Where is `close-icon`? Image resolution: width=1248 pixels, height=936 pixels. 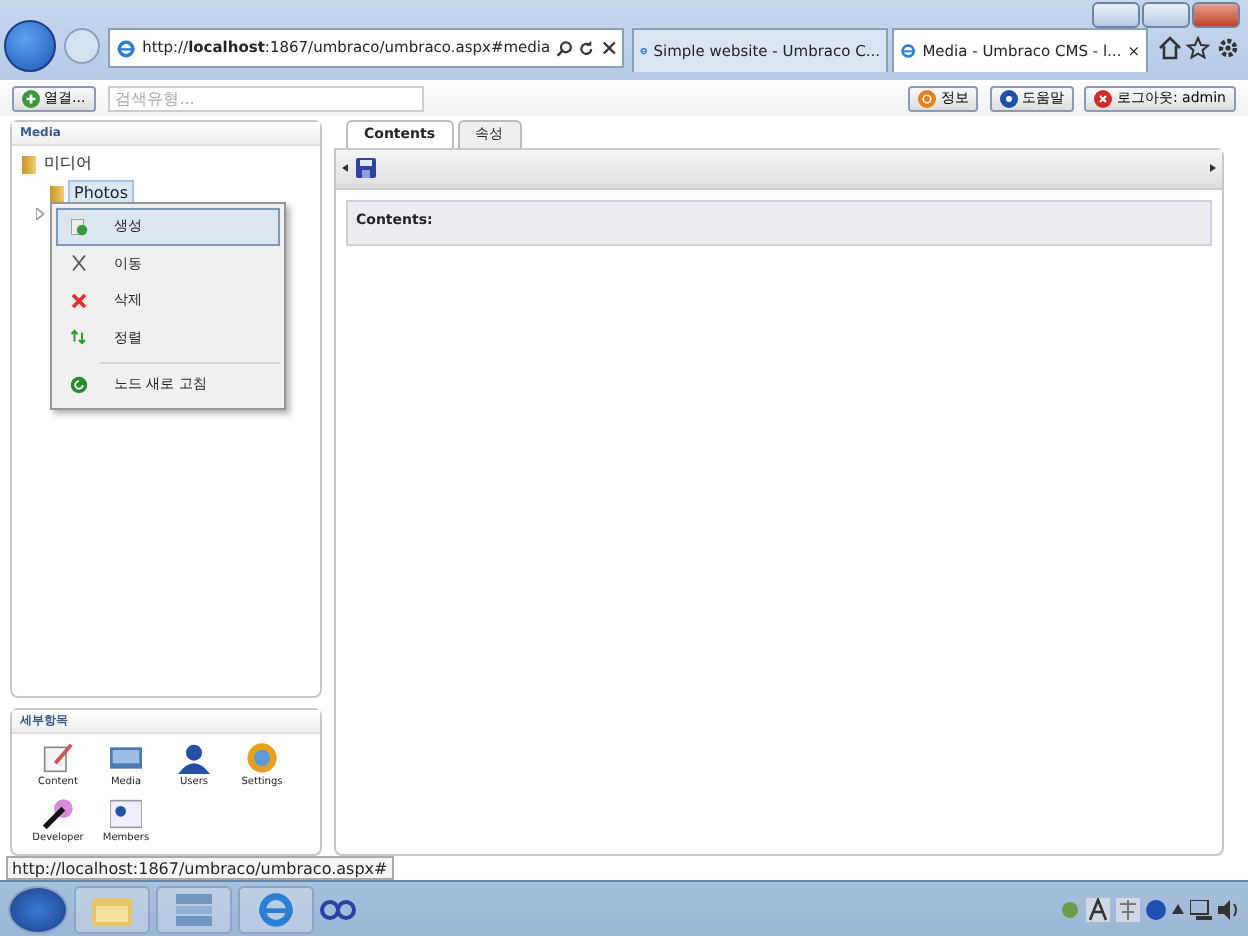
close-icon is located at coordinates (1103, 98).